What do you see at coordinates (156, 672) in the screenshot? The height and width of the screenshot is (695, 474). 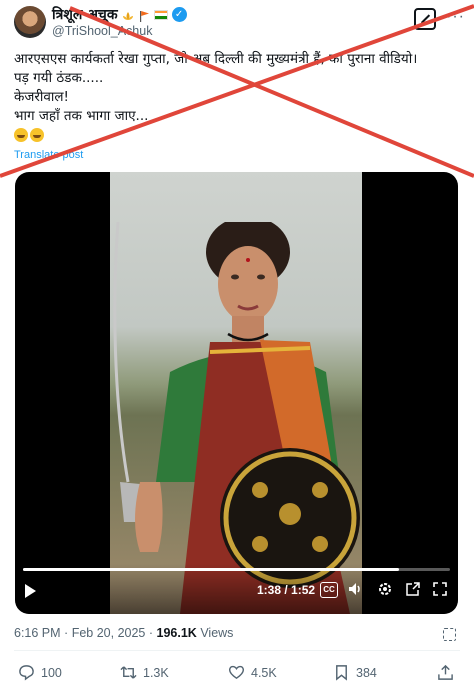 I see `repost-count: 1.3K` at bounding box center [156, 672].